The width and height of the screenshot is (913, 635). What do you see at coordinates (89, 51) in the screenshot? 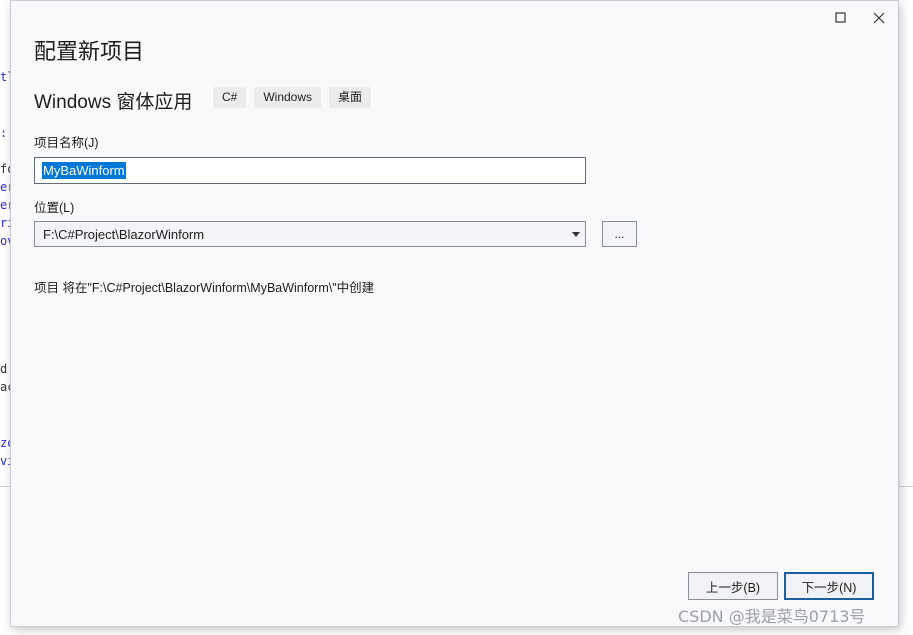
I see `dialog-title: 配置新项目` at bounding box center [89, 51].